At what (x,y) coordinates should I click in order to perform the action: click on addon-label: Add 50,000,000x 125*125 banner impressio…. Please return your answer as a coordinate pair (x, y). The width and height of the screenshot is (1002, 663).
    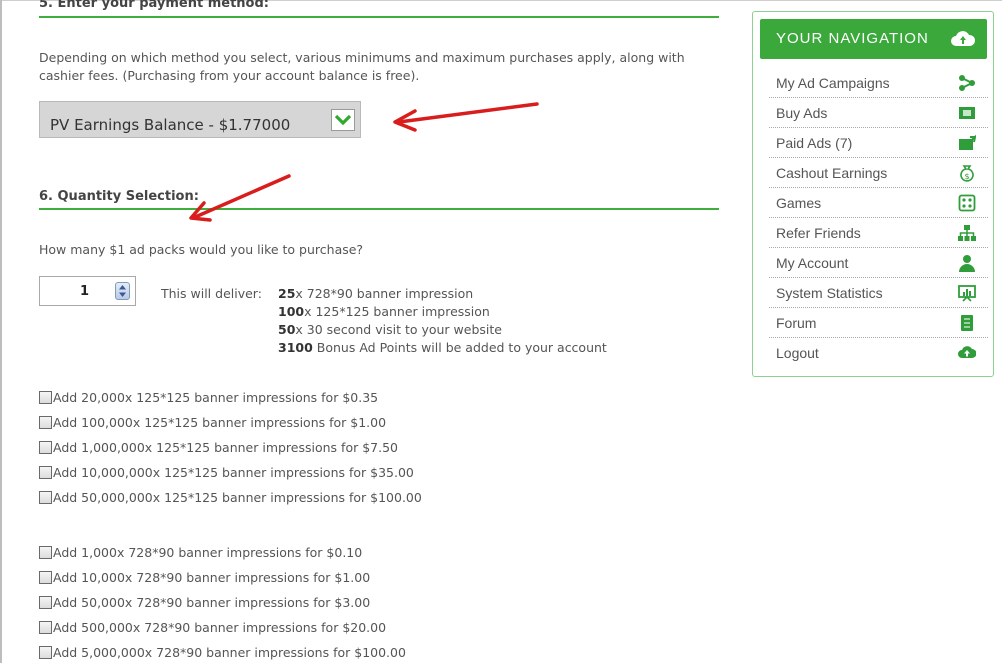
    Looking at the image, I should click on (237, 497).